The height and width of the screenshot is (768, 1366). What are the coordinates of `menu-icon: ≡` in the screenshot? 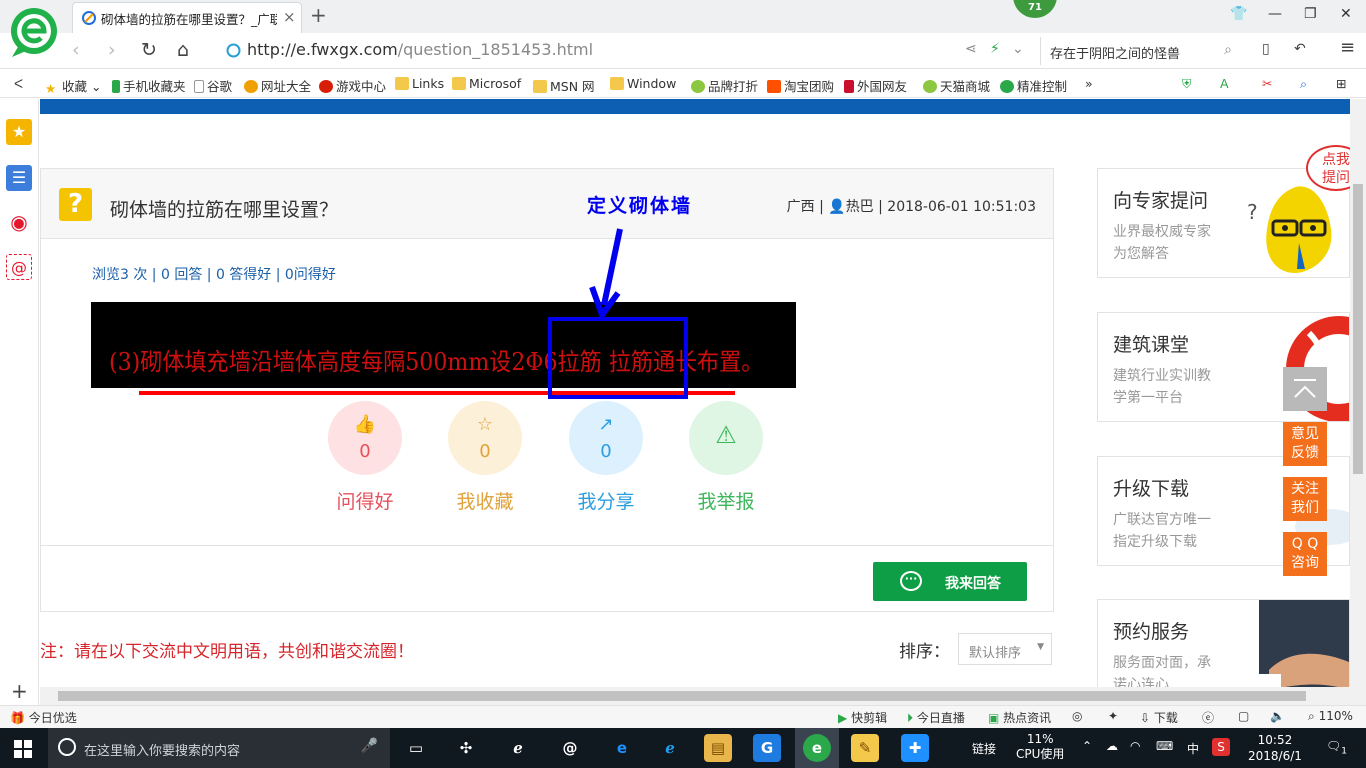 It's located at (1347, 47).